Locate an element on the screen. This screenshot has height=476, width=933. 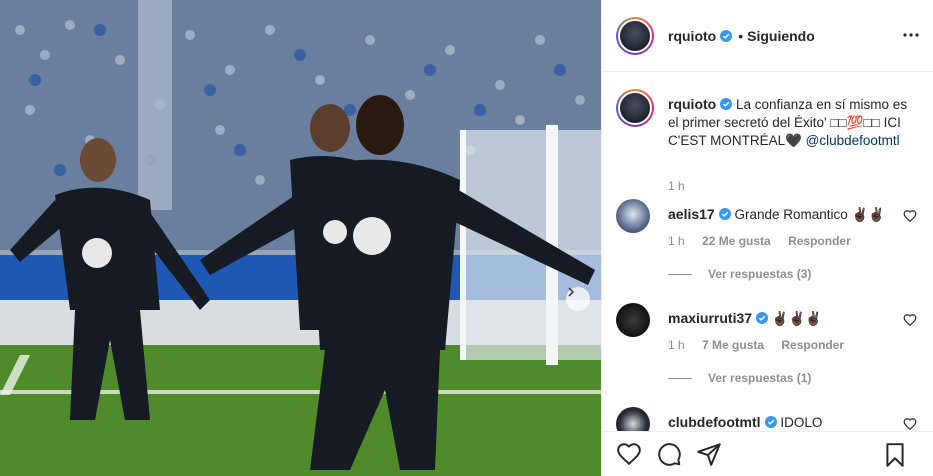
view-replies-button: Ver respuestas (3) is located at coordinates (739, 274).